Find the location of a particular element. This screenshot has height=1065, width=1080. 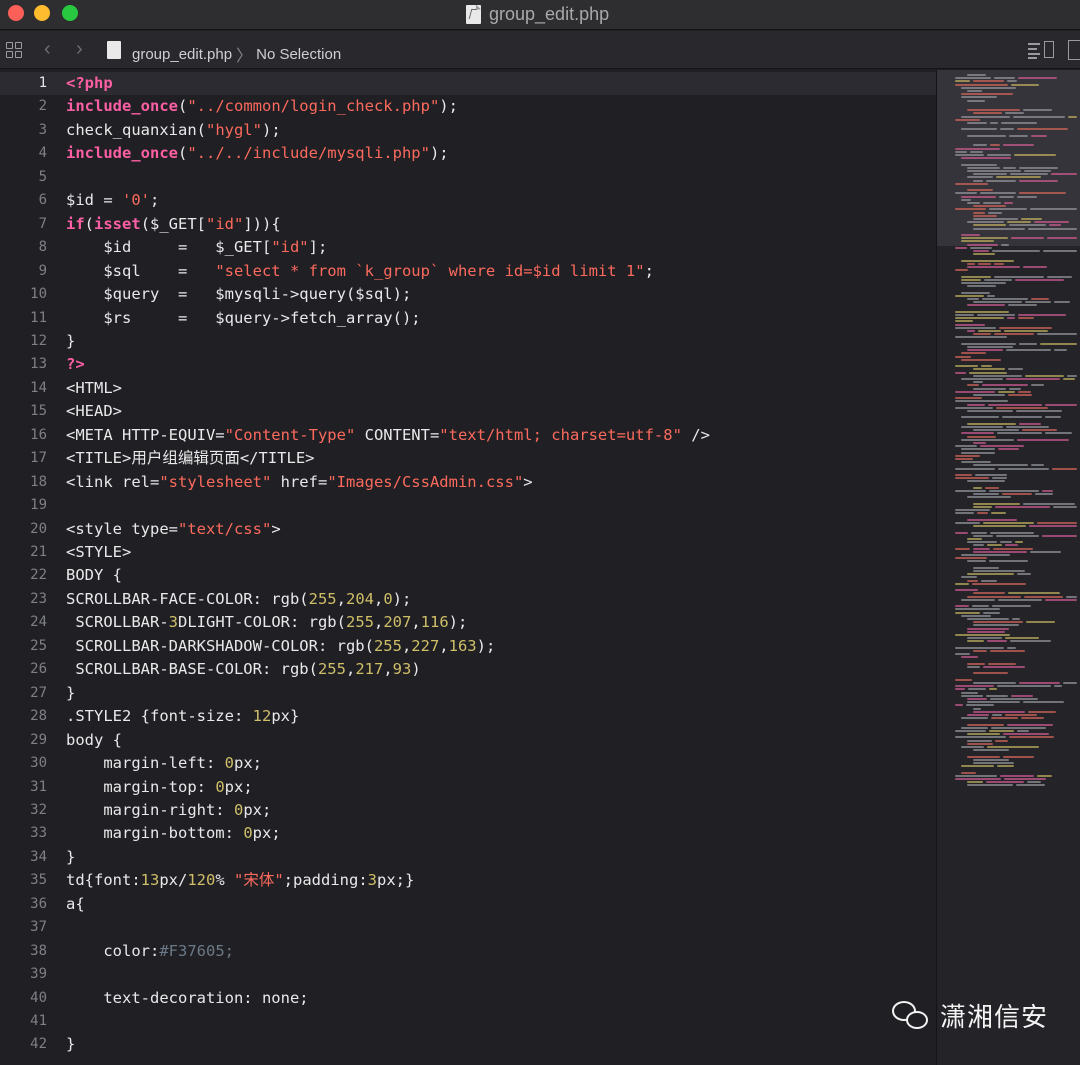

line-number: 33 is located at coordinates (38, 833).